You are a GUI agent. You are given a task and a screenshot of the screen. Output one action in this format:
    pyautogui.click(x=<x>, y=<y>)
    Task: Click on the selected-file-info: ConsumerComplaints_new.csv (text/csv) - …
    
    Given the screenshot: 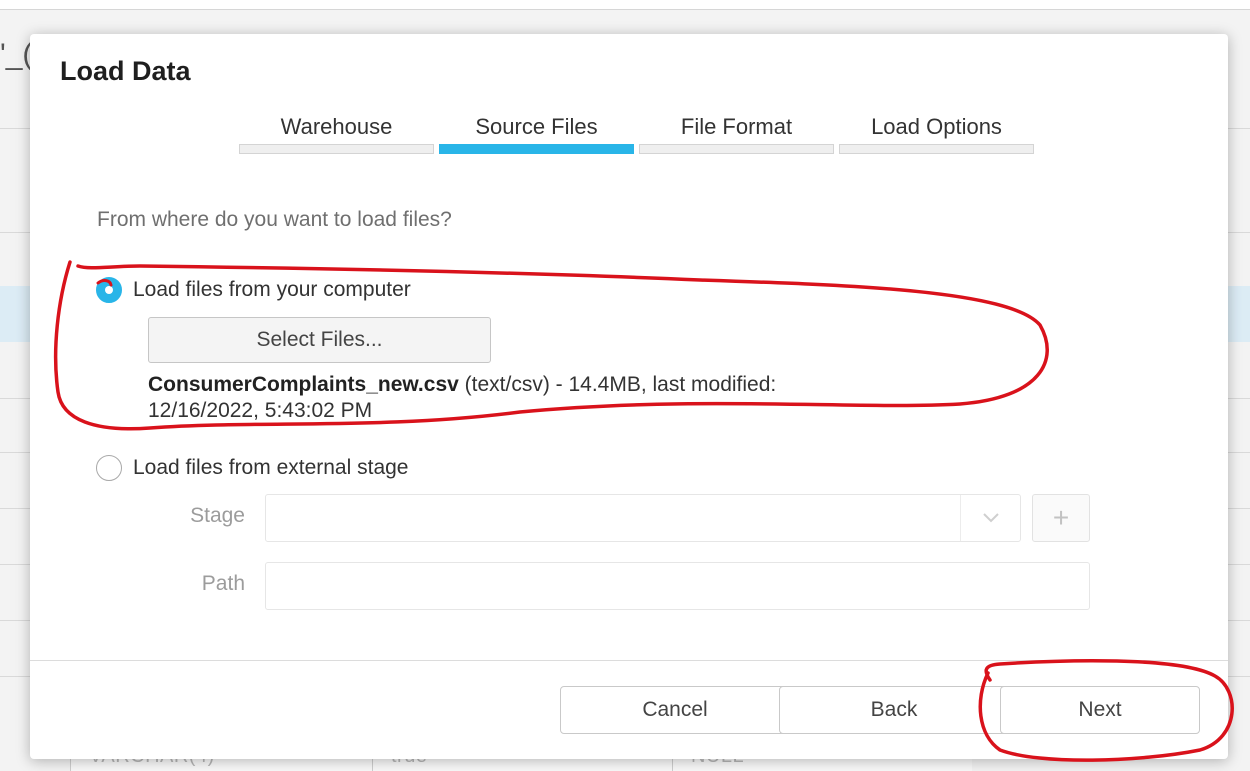 What is the action you would take?
    pyautogui.click(x=588, y=398)
    